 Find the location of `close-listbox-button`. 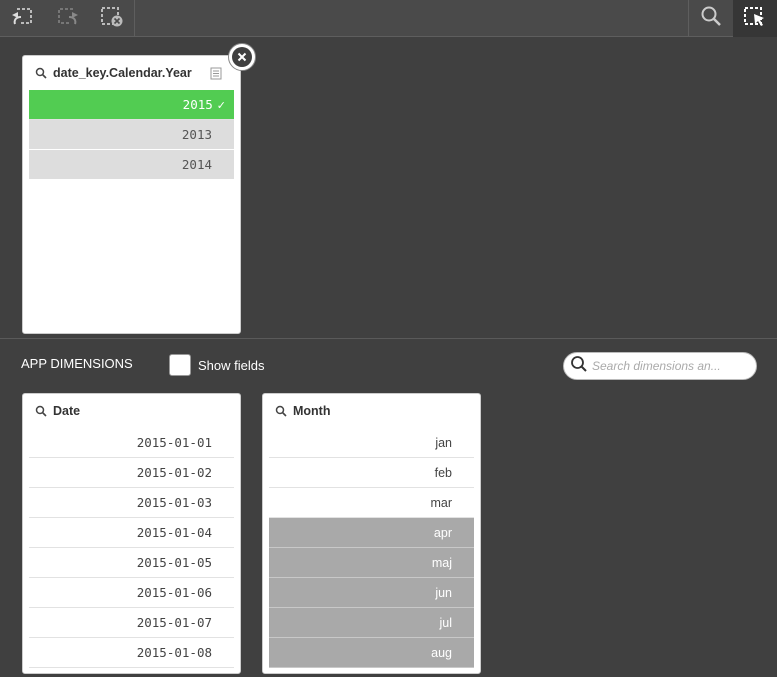

close-listbox-button is located at coordinates (242, 57).